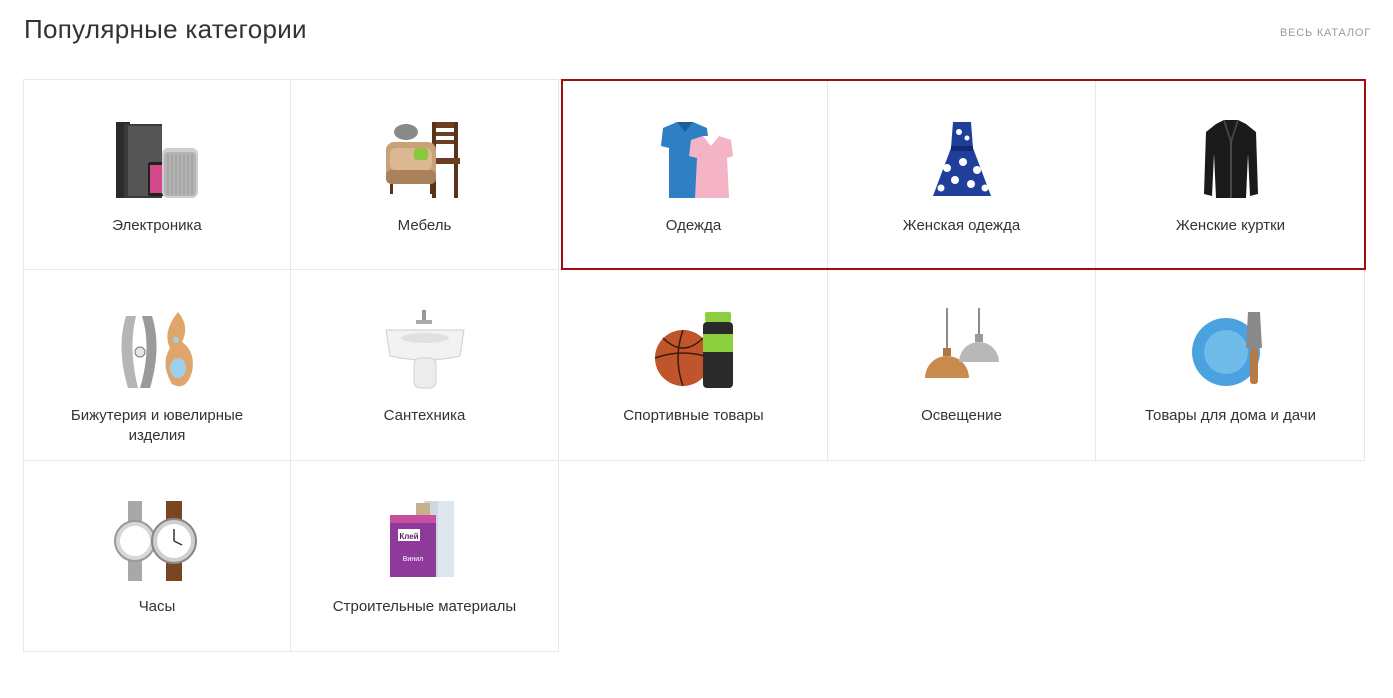  Describe the element at coordinates (694, 350) in the screenshot. I see `sports-icon` at that location.